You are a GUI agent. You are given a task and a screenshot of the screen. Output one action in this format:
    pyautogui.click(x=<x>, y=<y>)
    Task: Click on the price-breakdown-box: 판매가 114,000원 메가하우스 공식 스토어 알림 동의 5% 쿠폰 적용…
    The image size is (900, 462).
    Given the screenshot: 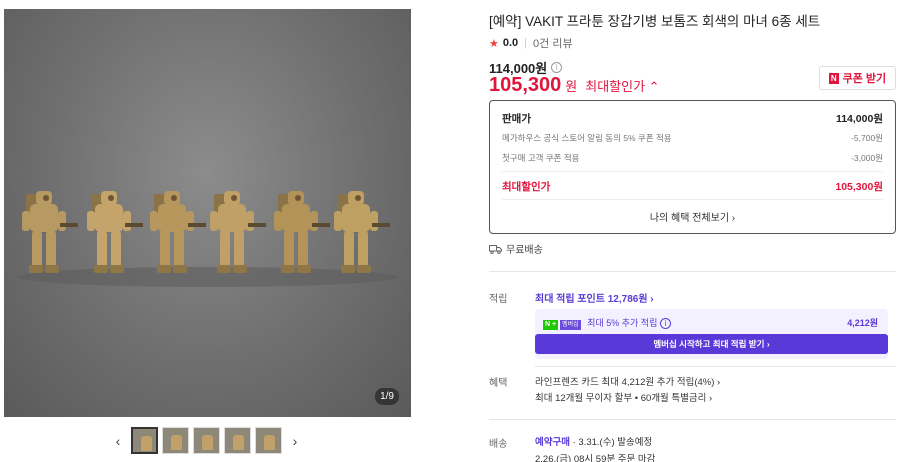 What is the action you would take?
    pyautogui.click(x=692, y=167)
    